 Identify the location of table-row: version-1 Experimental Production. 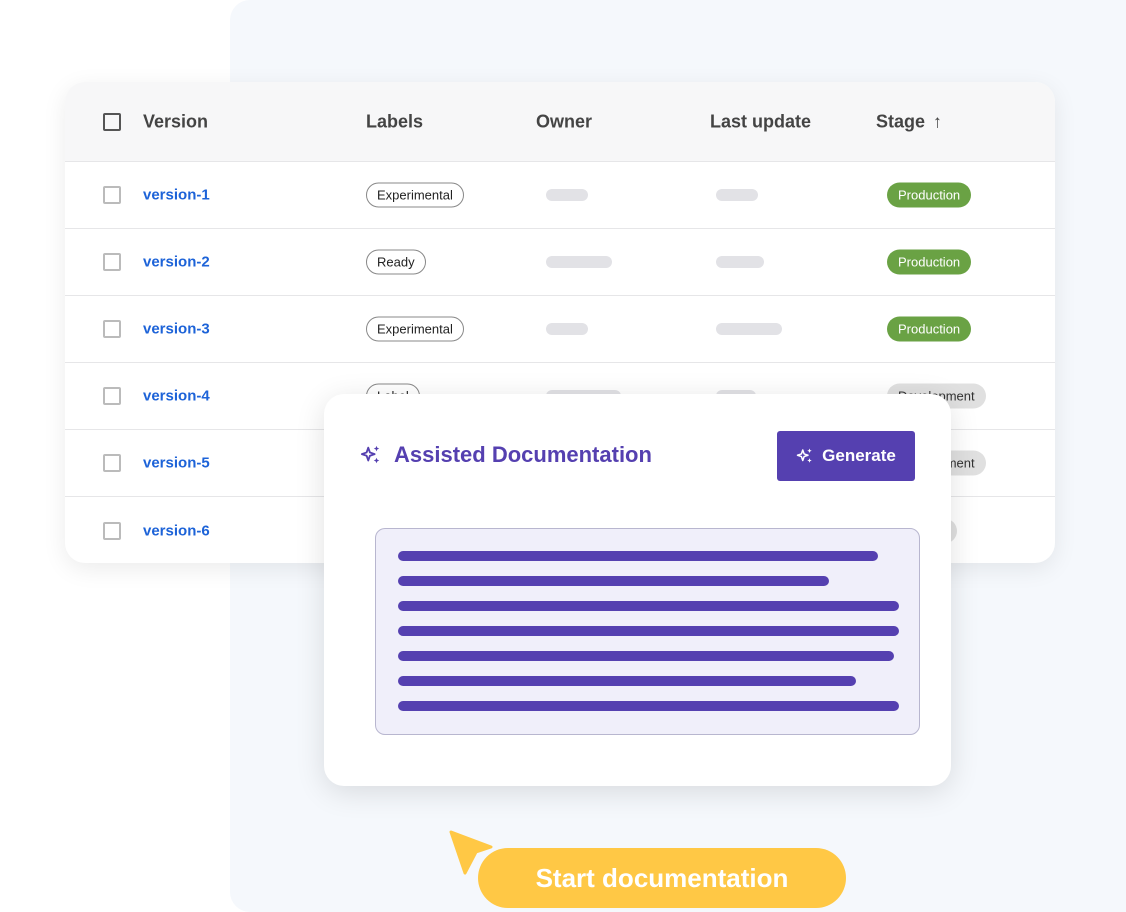
(560, 195).